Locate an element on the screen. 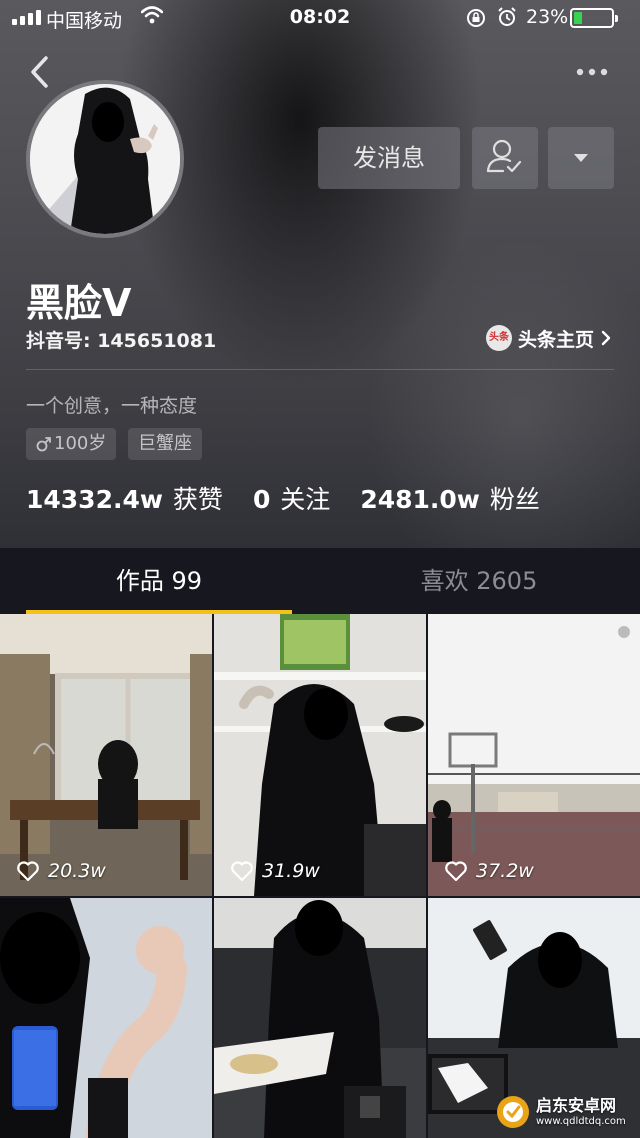 The height and width of the screenshot is (1138, 640). send-message-button: 发消息 is located at coordinates (389, 158).